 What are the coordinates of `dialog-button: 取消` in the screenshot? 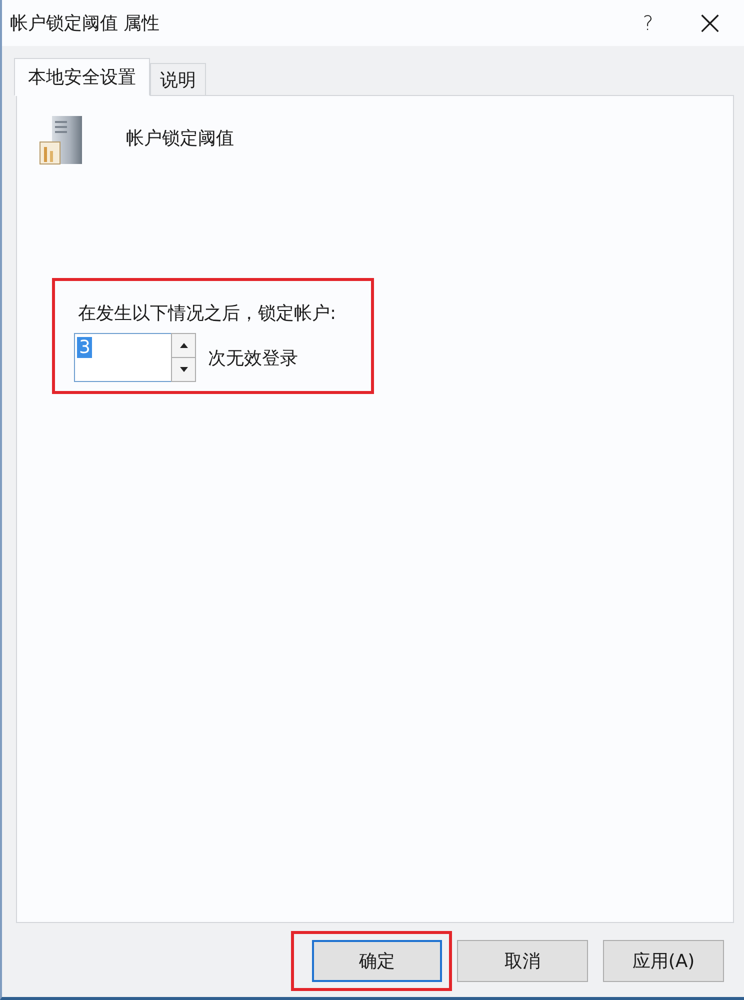 It's located at (522, 961).